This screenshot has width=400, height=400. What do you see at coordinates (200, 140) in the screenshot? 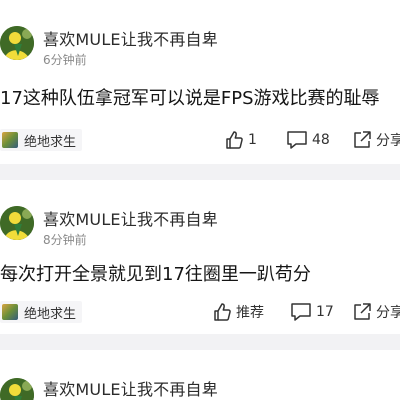
I see `post-actions: 绝地求生 1 48 分享` at bounding box center [200, 140].